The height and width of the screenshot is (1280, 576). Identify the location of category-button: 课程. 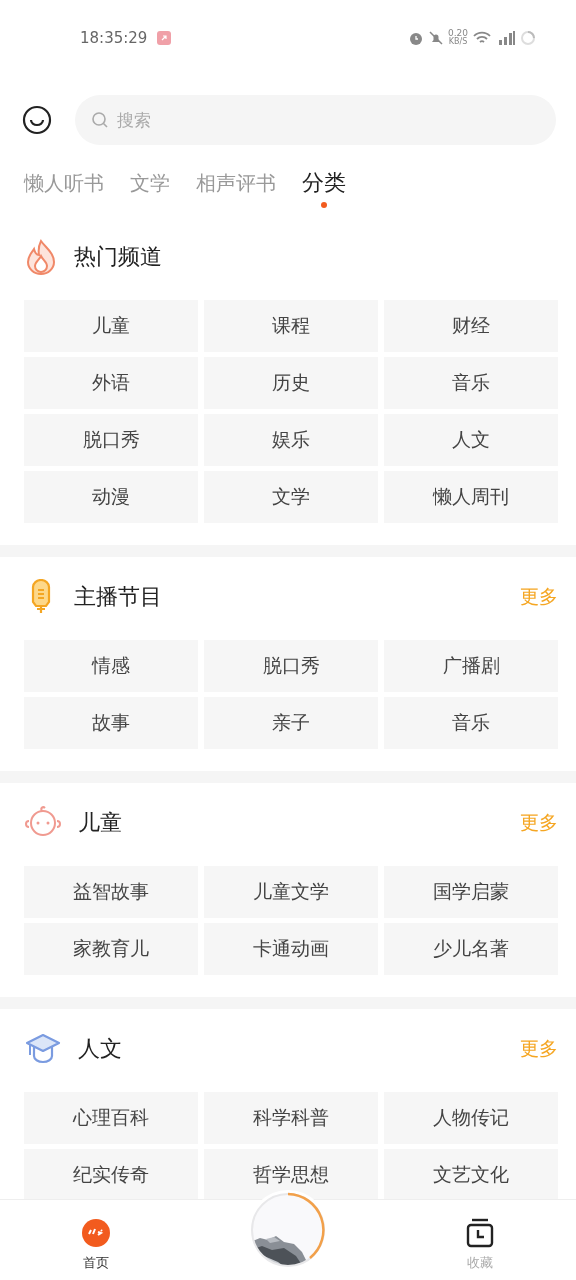
(291, 326).